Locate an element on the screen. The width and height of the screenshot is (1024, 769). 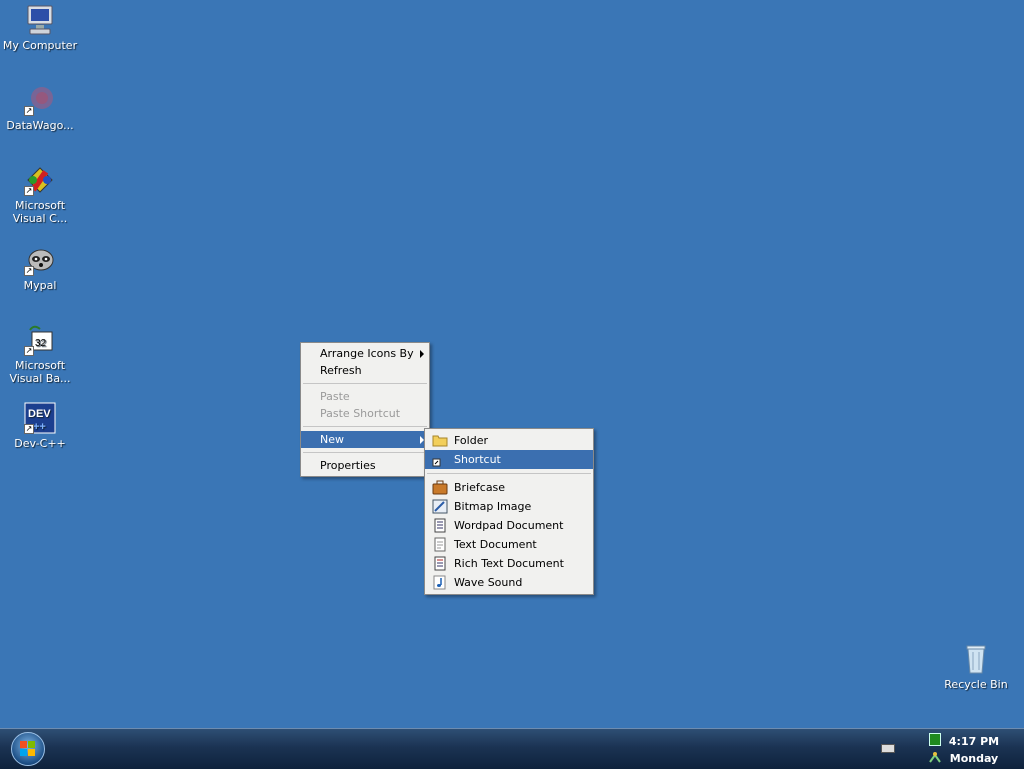
svg-text: 32 is located at coordinates (41, 343).